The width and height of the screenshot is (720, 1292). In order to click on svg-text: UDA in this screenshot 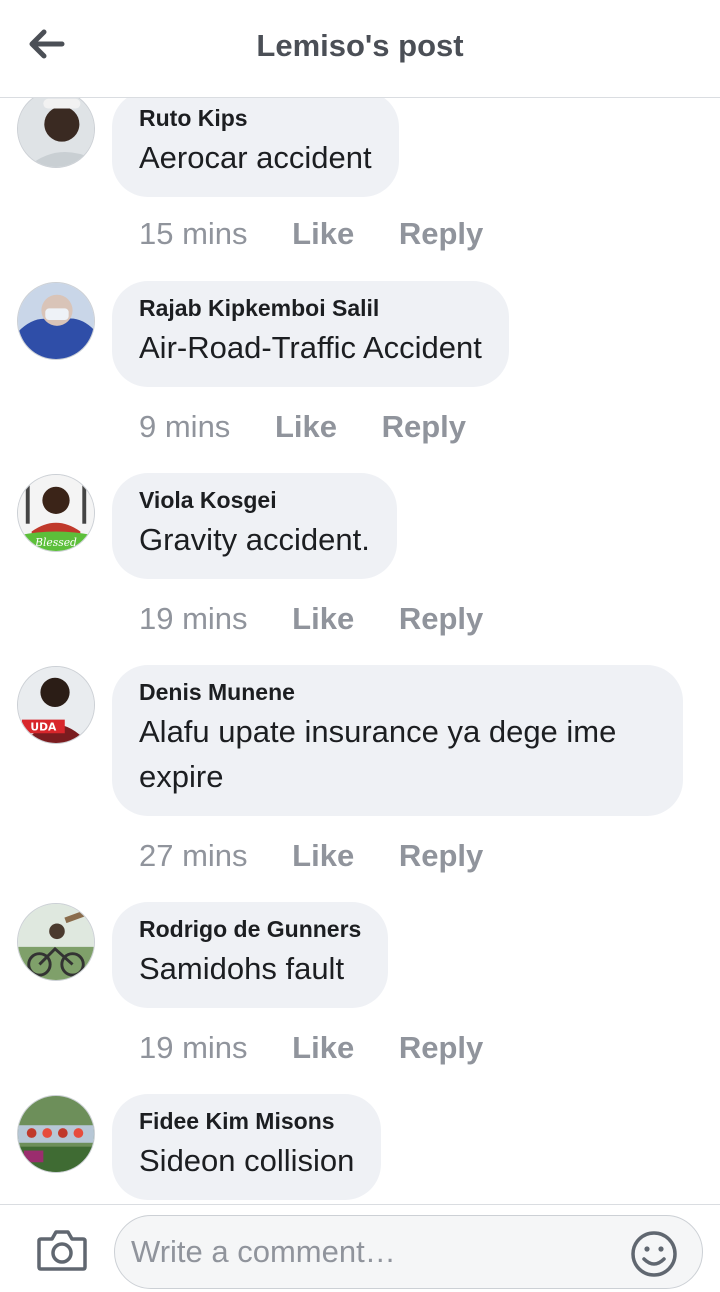, I will do `click(43, 726)`.